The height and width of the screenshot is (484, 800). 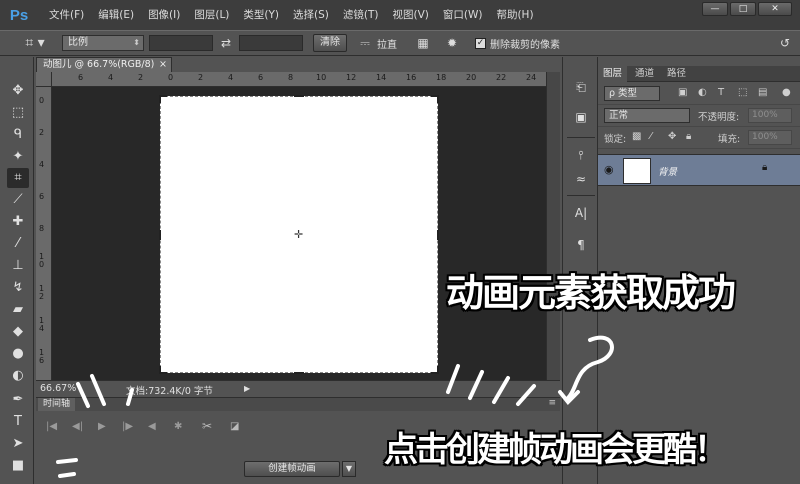 I want to click on delete-pixels-label: 删除裁剪的像素, so click(x=525, y=43).